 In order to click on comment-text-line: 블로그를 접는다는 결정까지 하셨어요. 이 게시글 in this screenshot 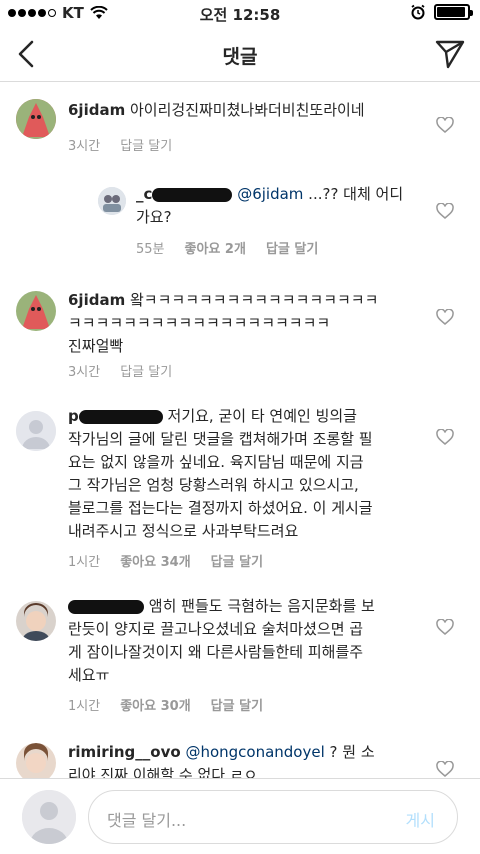, I will do `click(220, 508)`.